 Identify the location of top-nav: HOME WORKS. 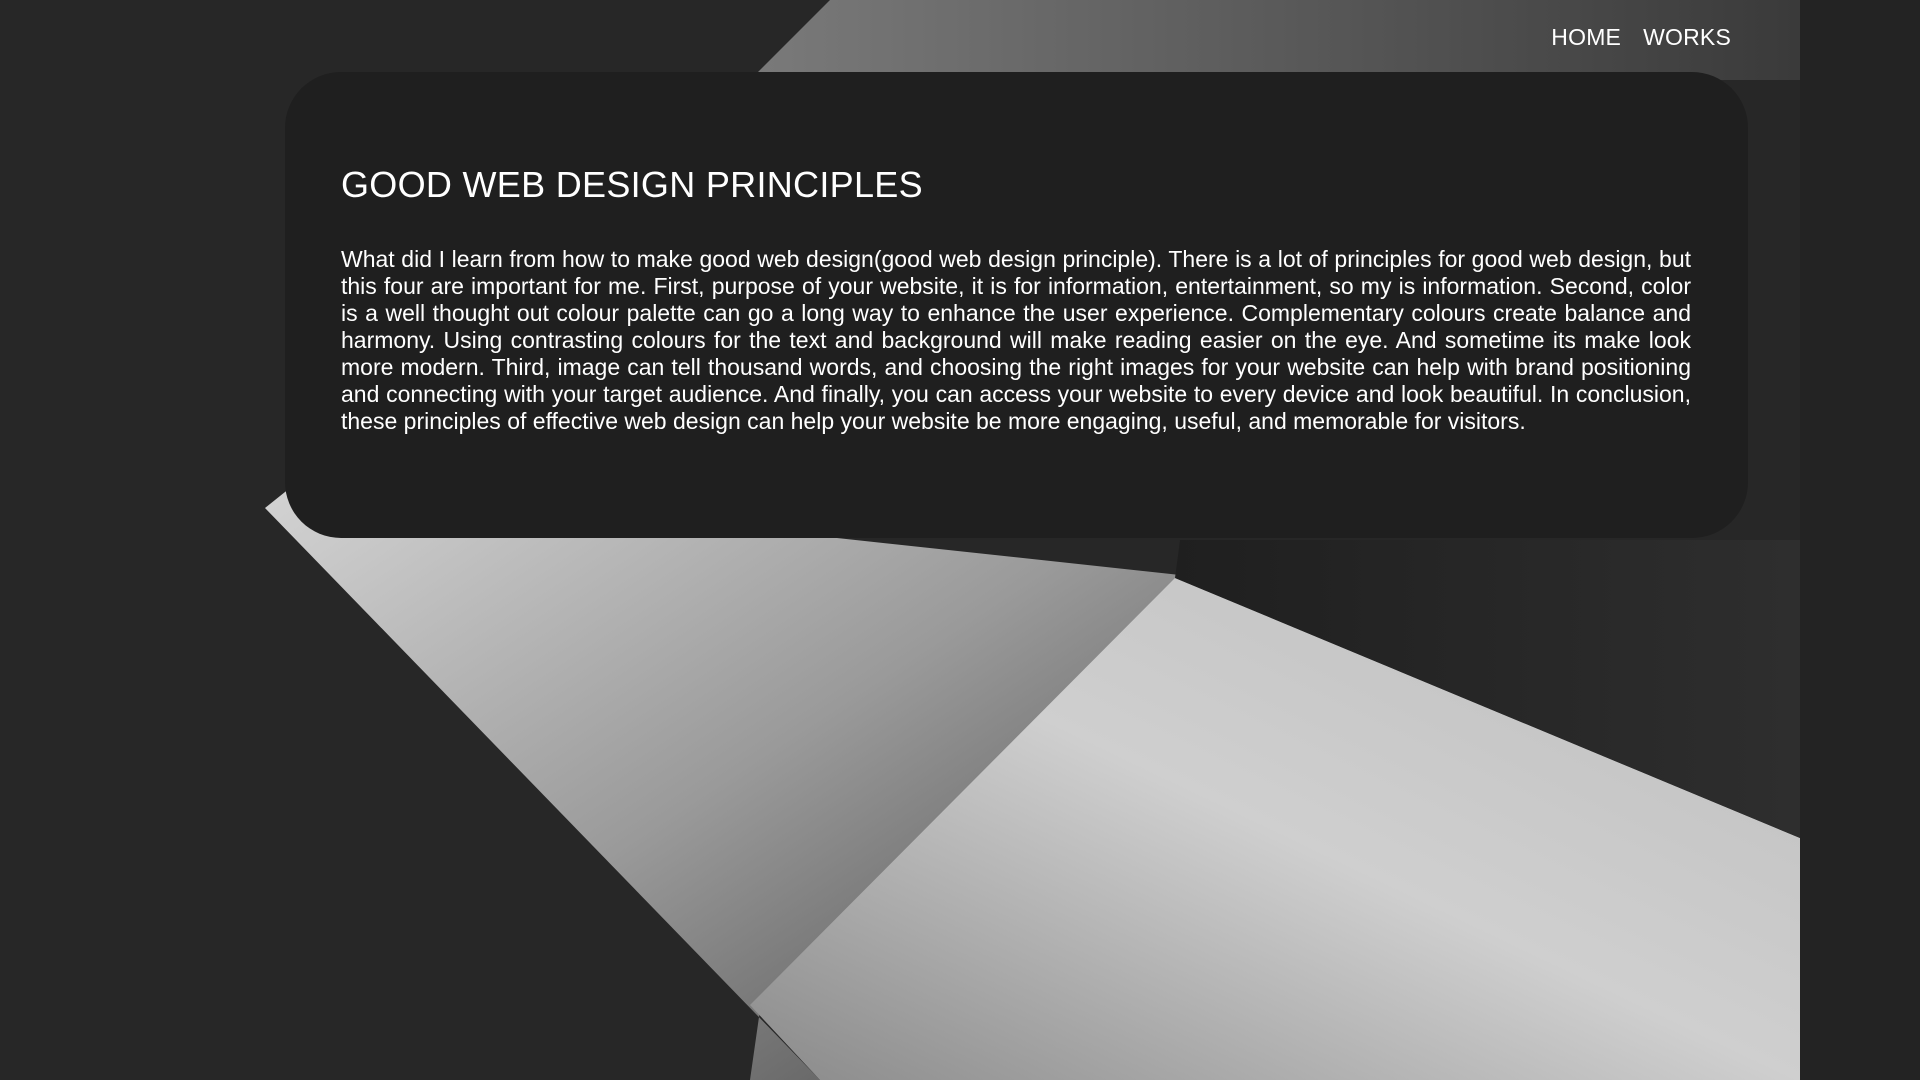
(1641, 37).